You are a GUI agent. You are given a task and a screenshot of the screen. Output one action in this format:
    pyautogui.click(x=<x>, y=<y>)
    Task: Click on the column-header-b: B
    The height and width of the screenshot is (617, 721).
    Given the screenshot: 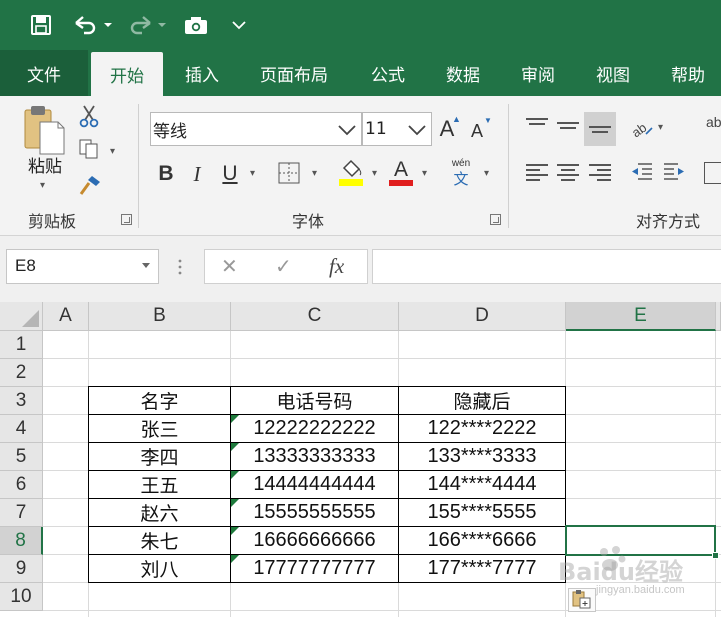 What is the action you would take?
    pyautogui.click(x=160, y=316)
    